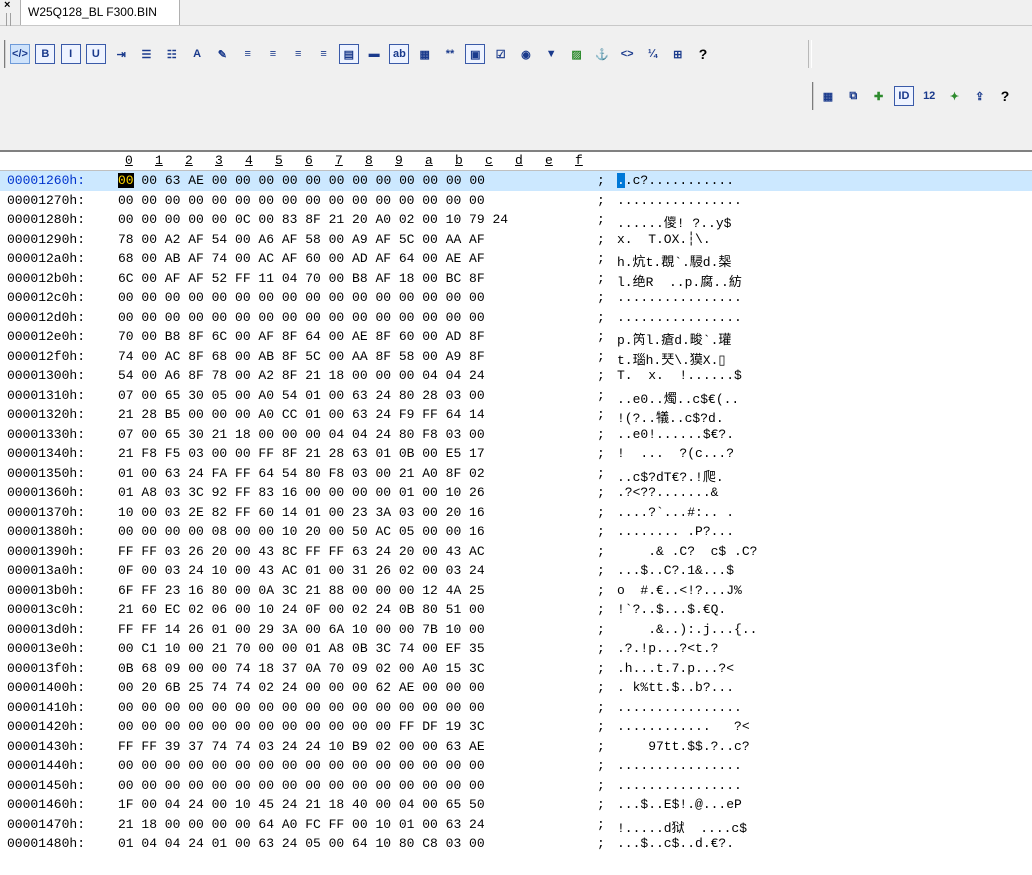 The image size is (1032, 875). Describe the element at coordinates (675, 843) in the screenshot. I see `row-ascii: ...$..c$..d.€?.` at that location.